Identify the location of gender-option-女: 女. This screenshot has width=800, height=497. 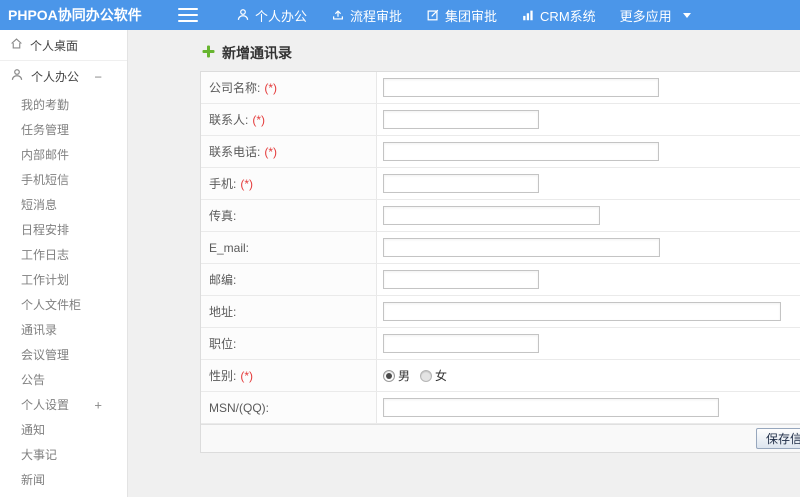
(433, 375).